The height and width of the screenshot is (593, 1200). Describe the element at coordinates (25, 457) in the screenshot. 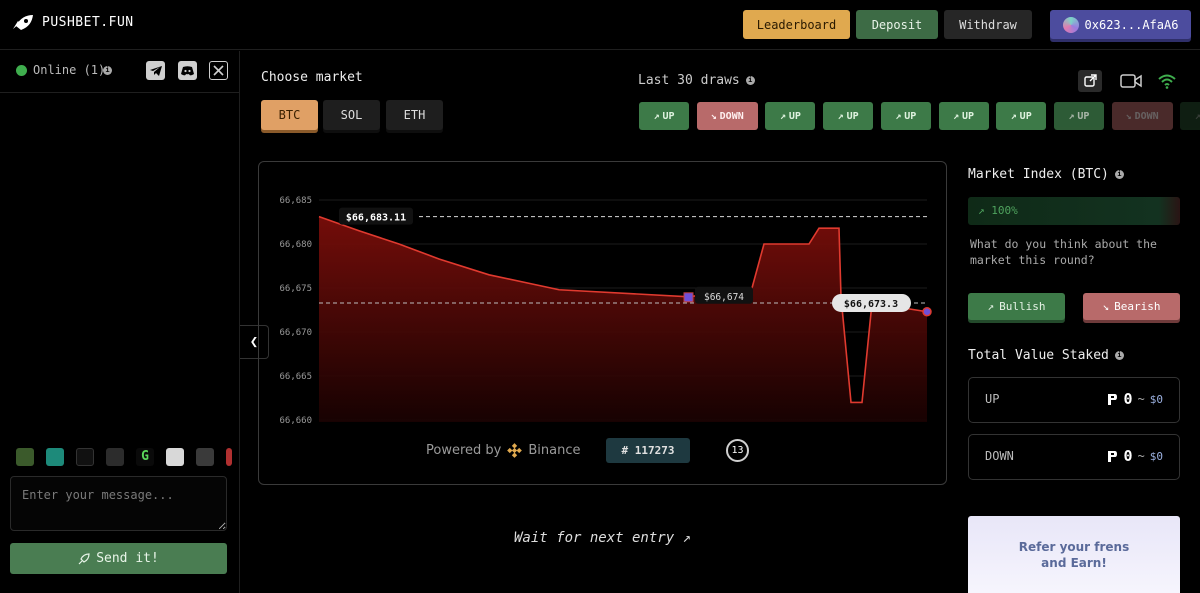

I see `emoji-frog-icon` at that location.